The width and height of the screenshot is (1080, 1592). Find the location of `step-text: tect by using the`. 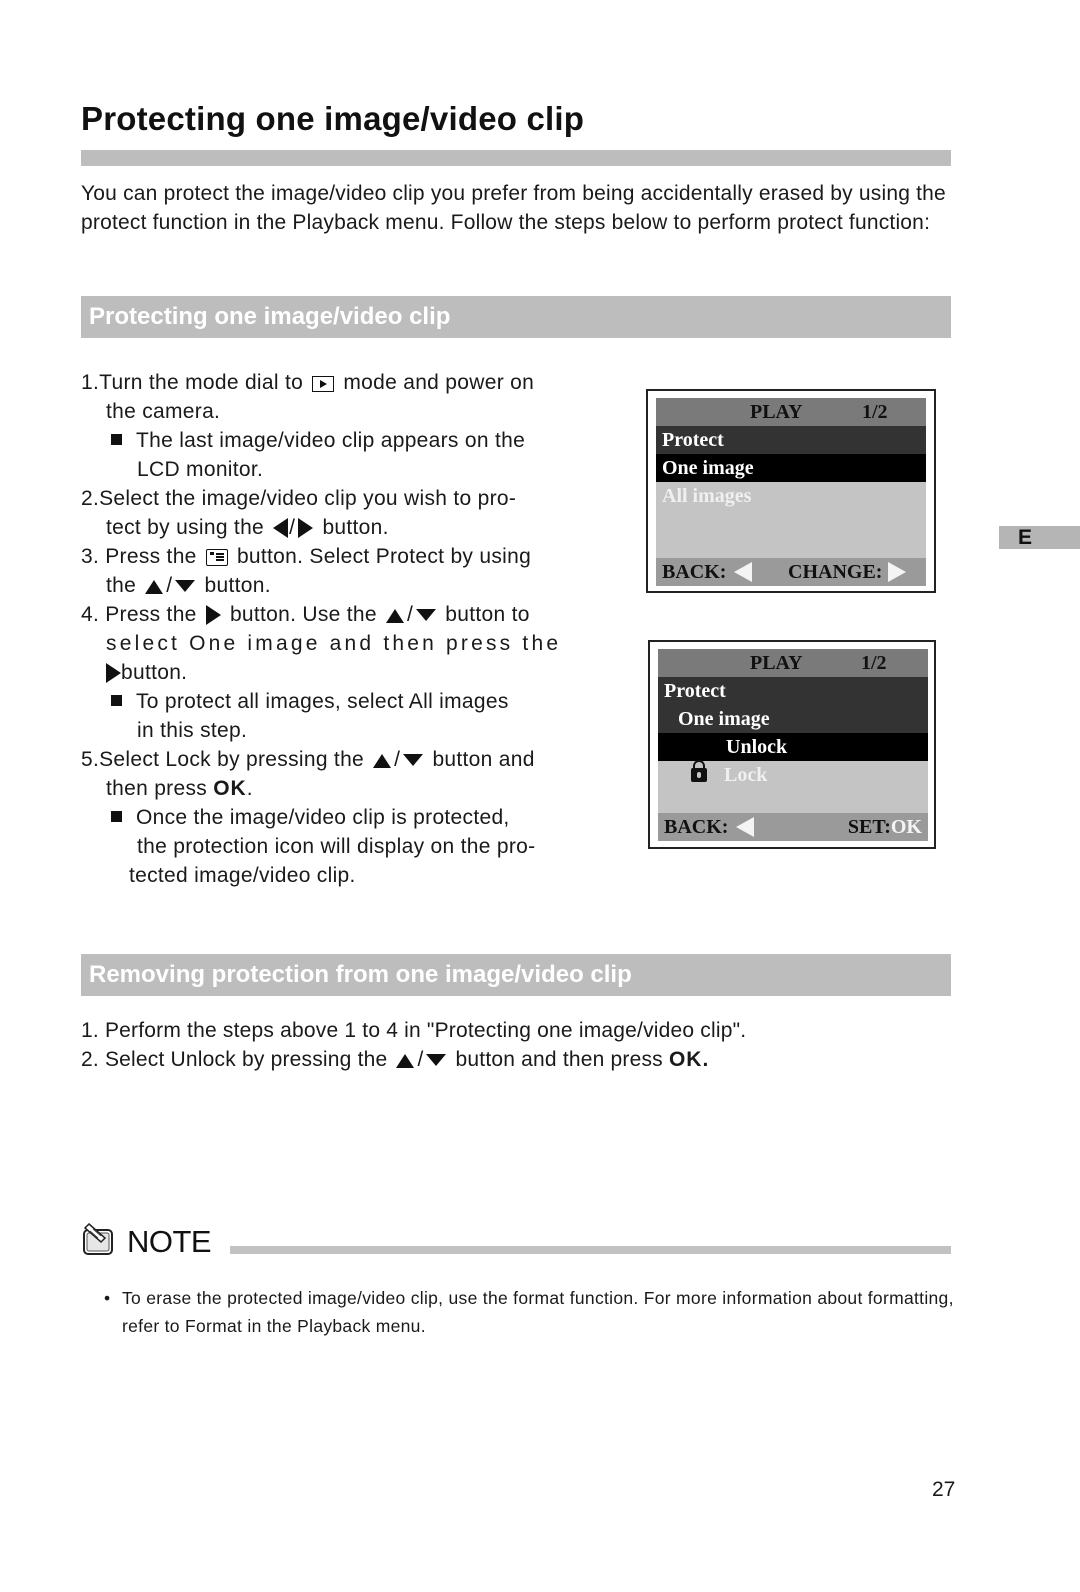

step-text: tect by using the is located at coordinates (185, 527).